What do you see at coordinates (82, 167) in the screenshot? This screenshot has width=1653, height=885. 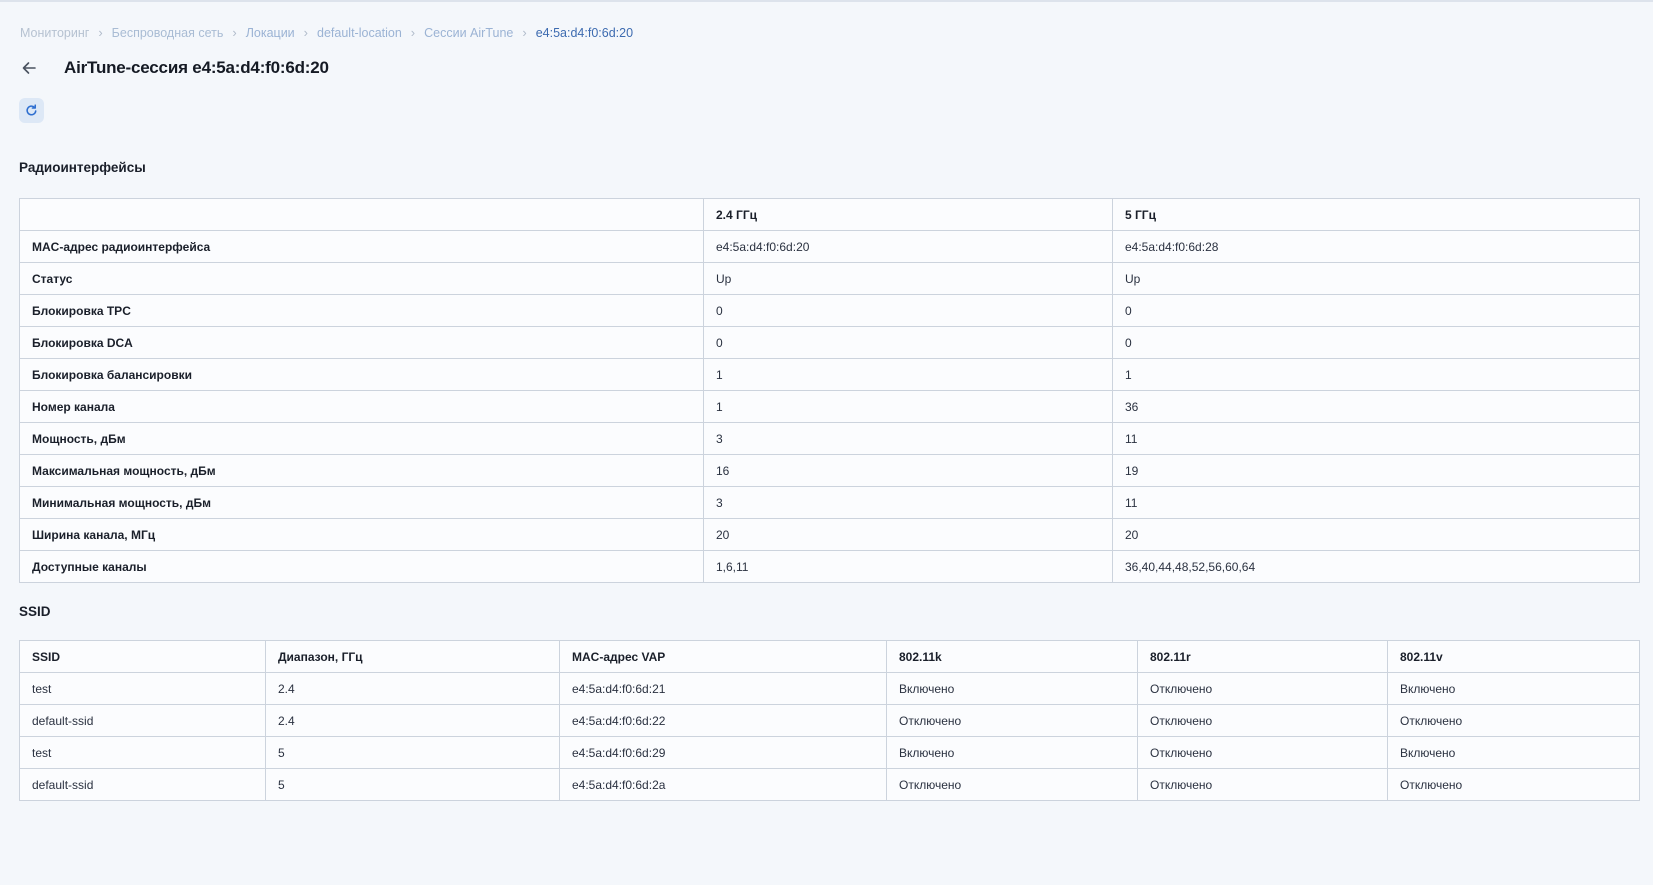 I see `radio-section-title: Радиоинтерфейсы` at bounding box center [82, 167].